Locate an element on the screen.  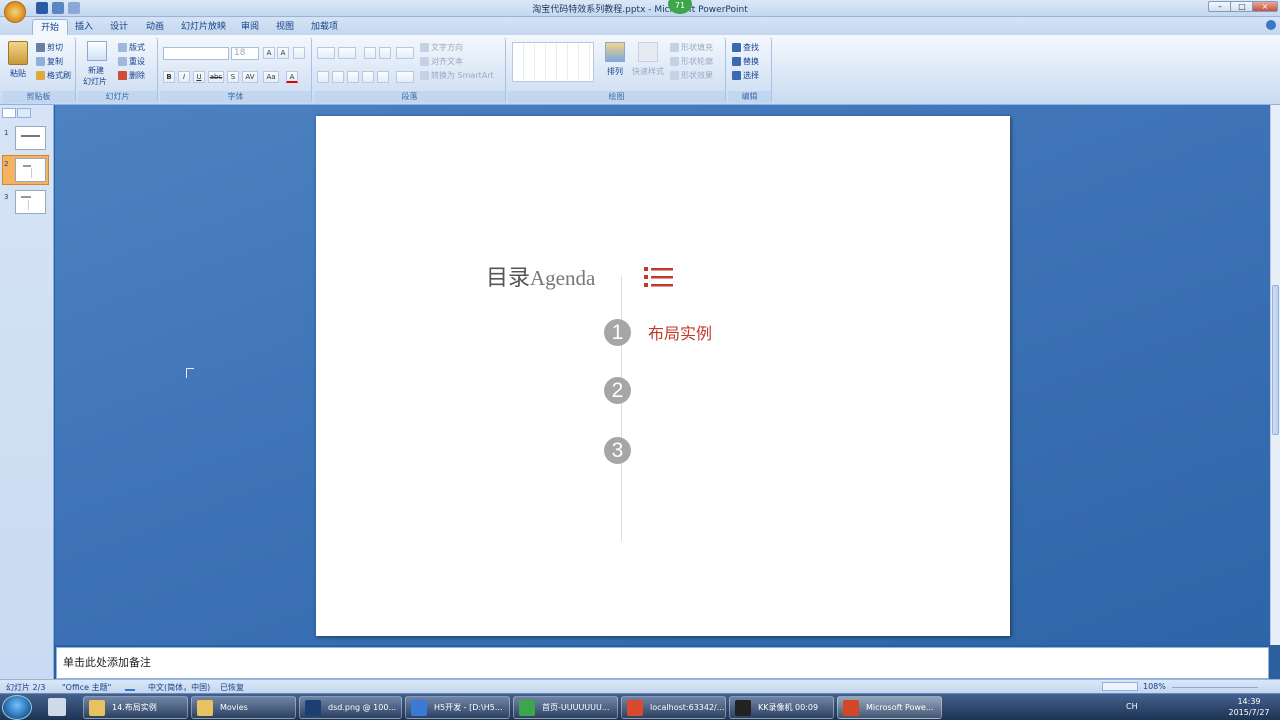
text-direction-button: 文字方向 is located at coordinates (441, 47).